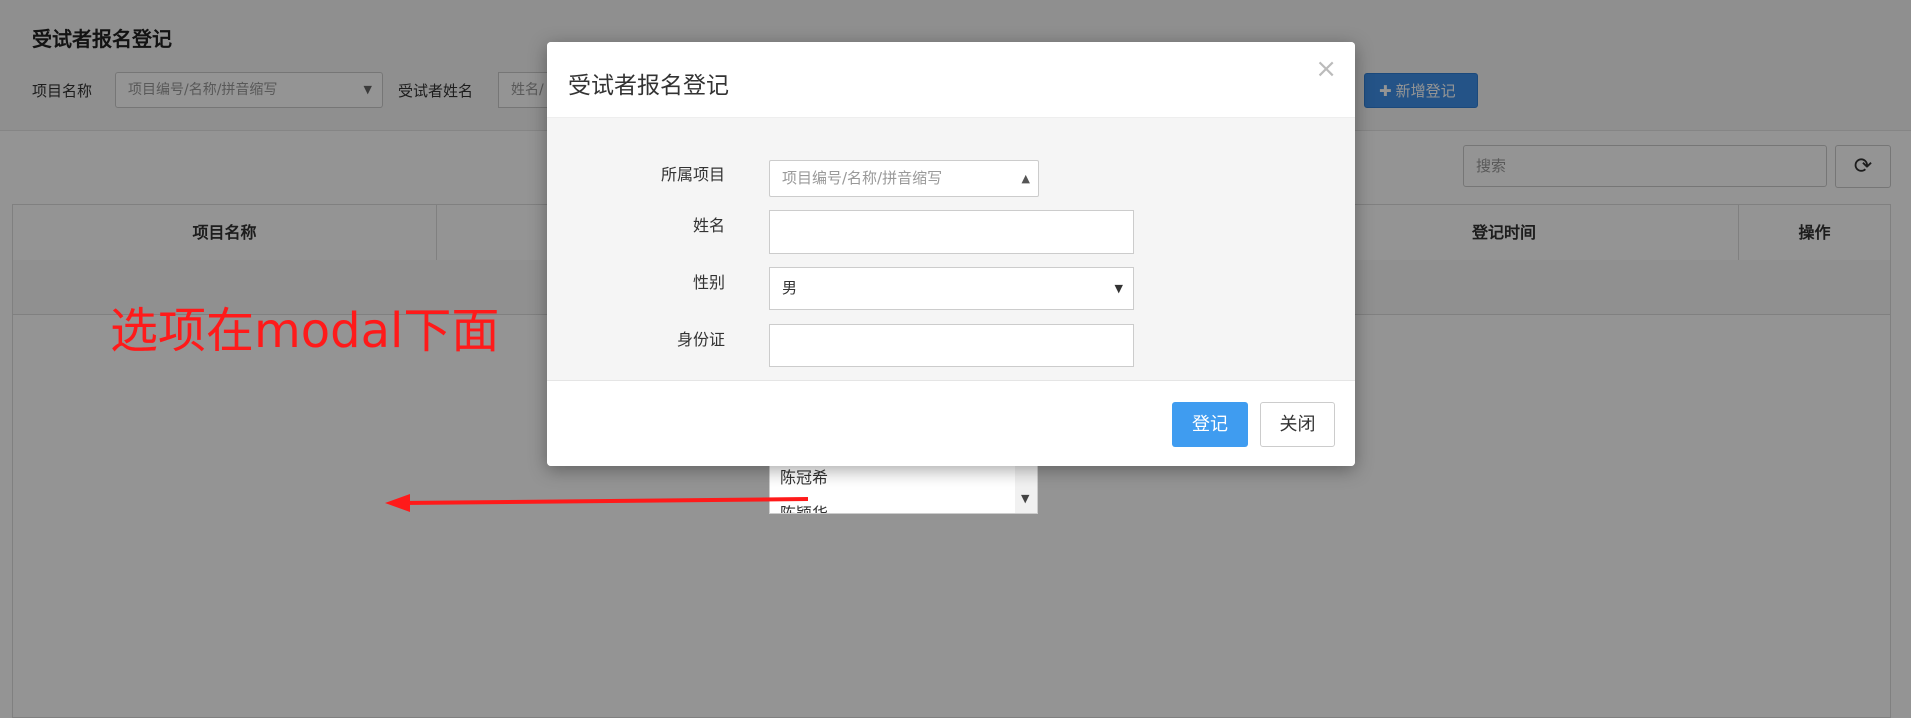  What do you see at coordinates (708, 282) in the screenshot?
I see `gender-field-label: 性别` at bounding box center [708, 282].